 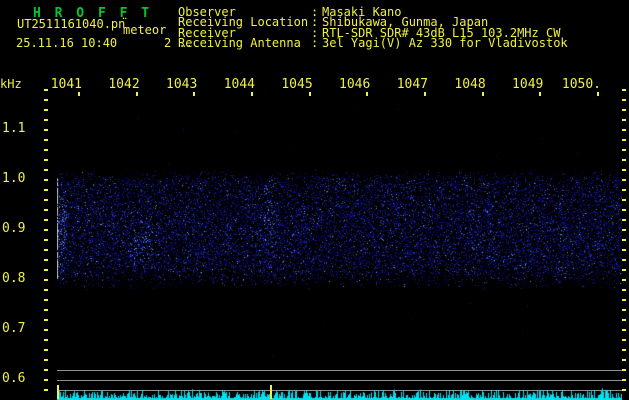 What do you see at coordinates (339, 392) in the screenshot?
I see `signal-level-trace-canvas` at bounding box center [339, 392].